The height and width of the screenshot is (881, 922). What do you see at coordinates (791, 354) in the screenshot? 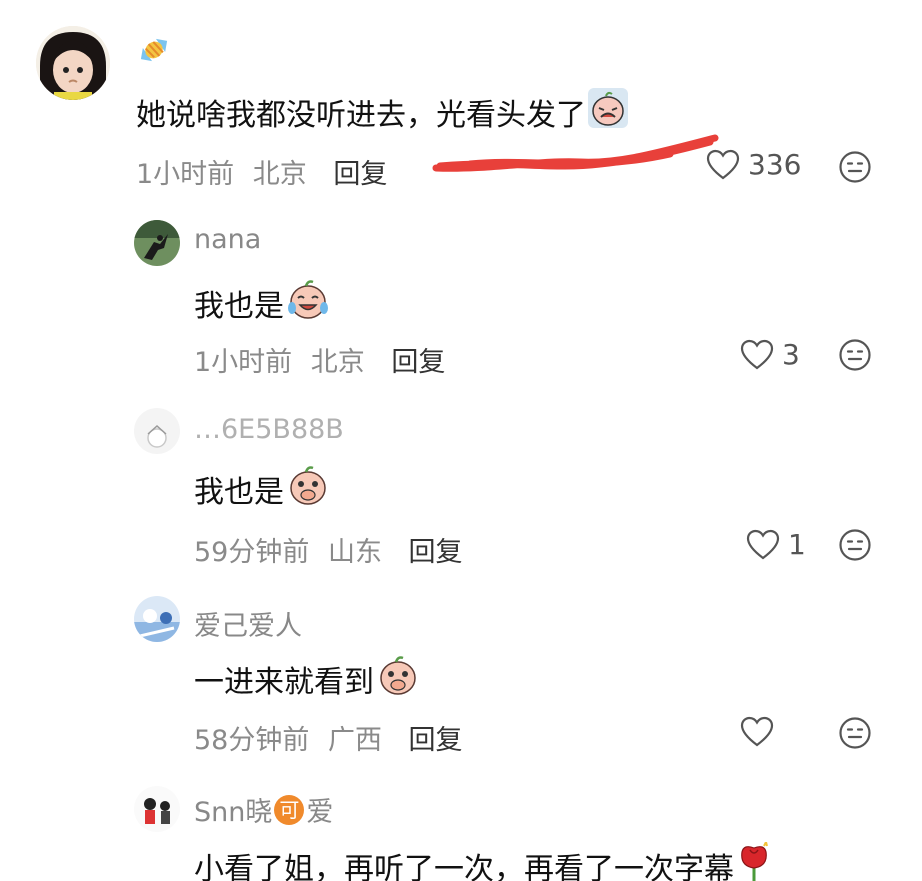
I see `like-count: 3` at bounding box center [791, 354].